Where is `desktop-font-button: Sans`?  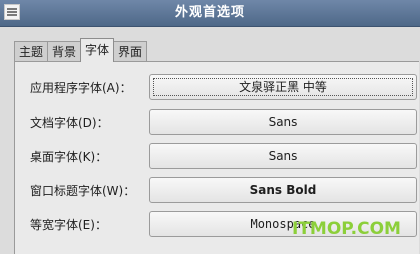 desktop-font-button: Sans is located at coordinates (283, 156).